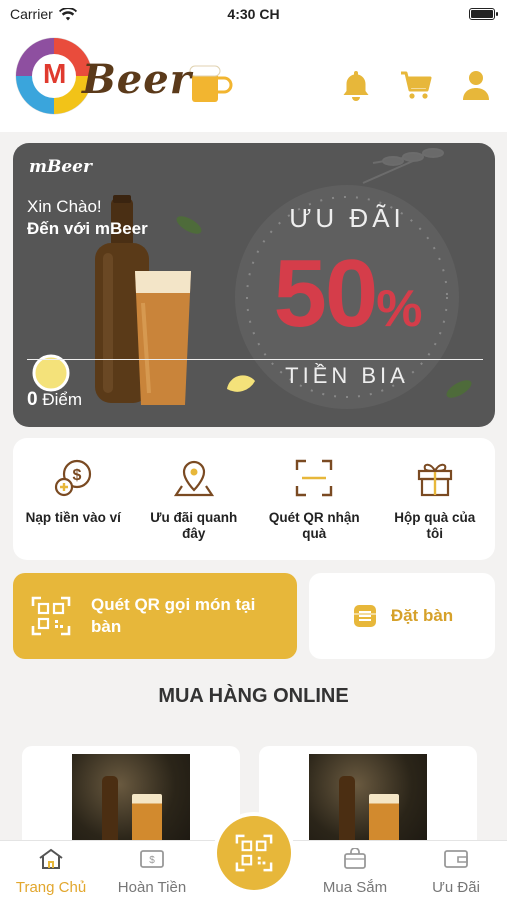 This screenshot has height=900, width=507. Describe the element at coordinates (194, 478) in the screenshot. I see `map-pin-icon` at that location.